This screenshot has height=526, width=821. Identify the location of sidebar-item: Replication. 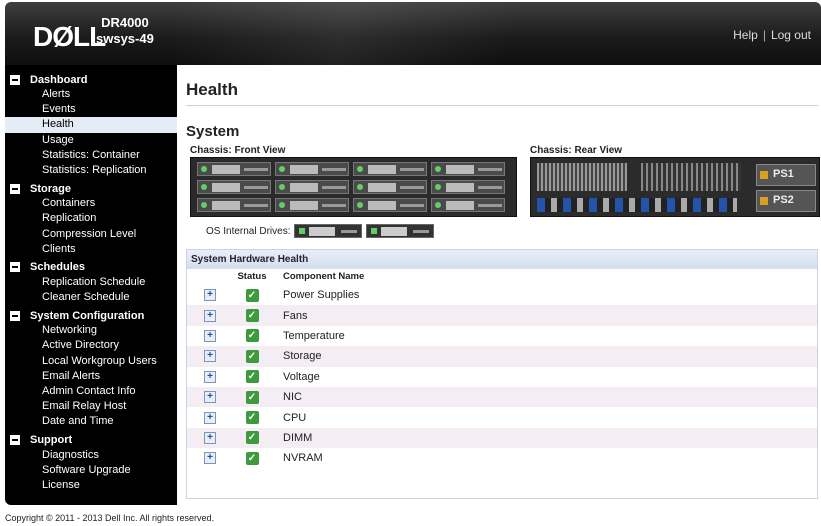
(91, 218).